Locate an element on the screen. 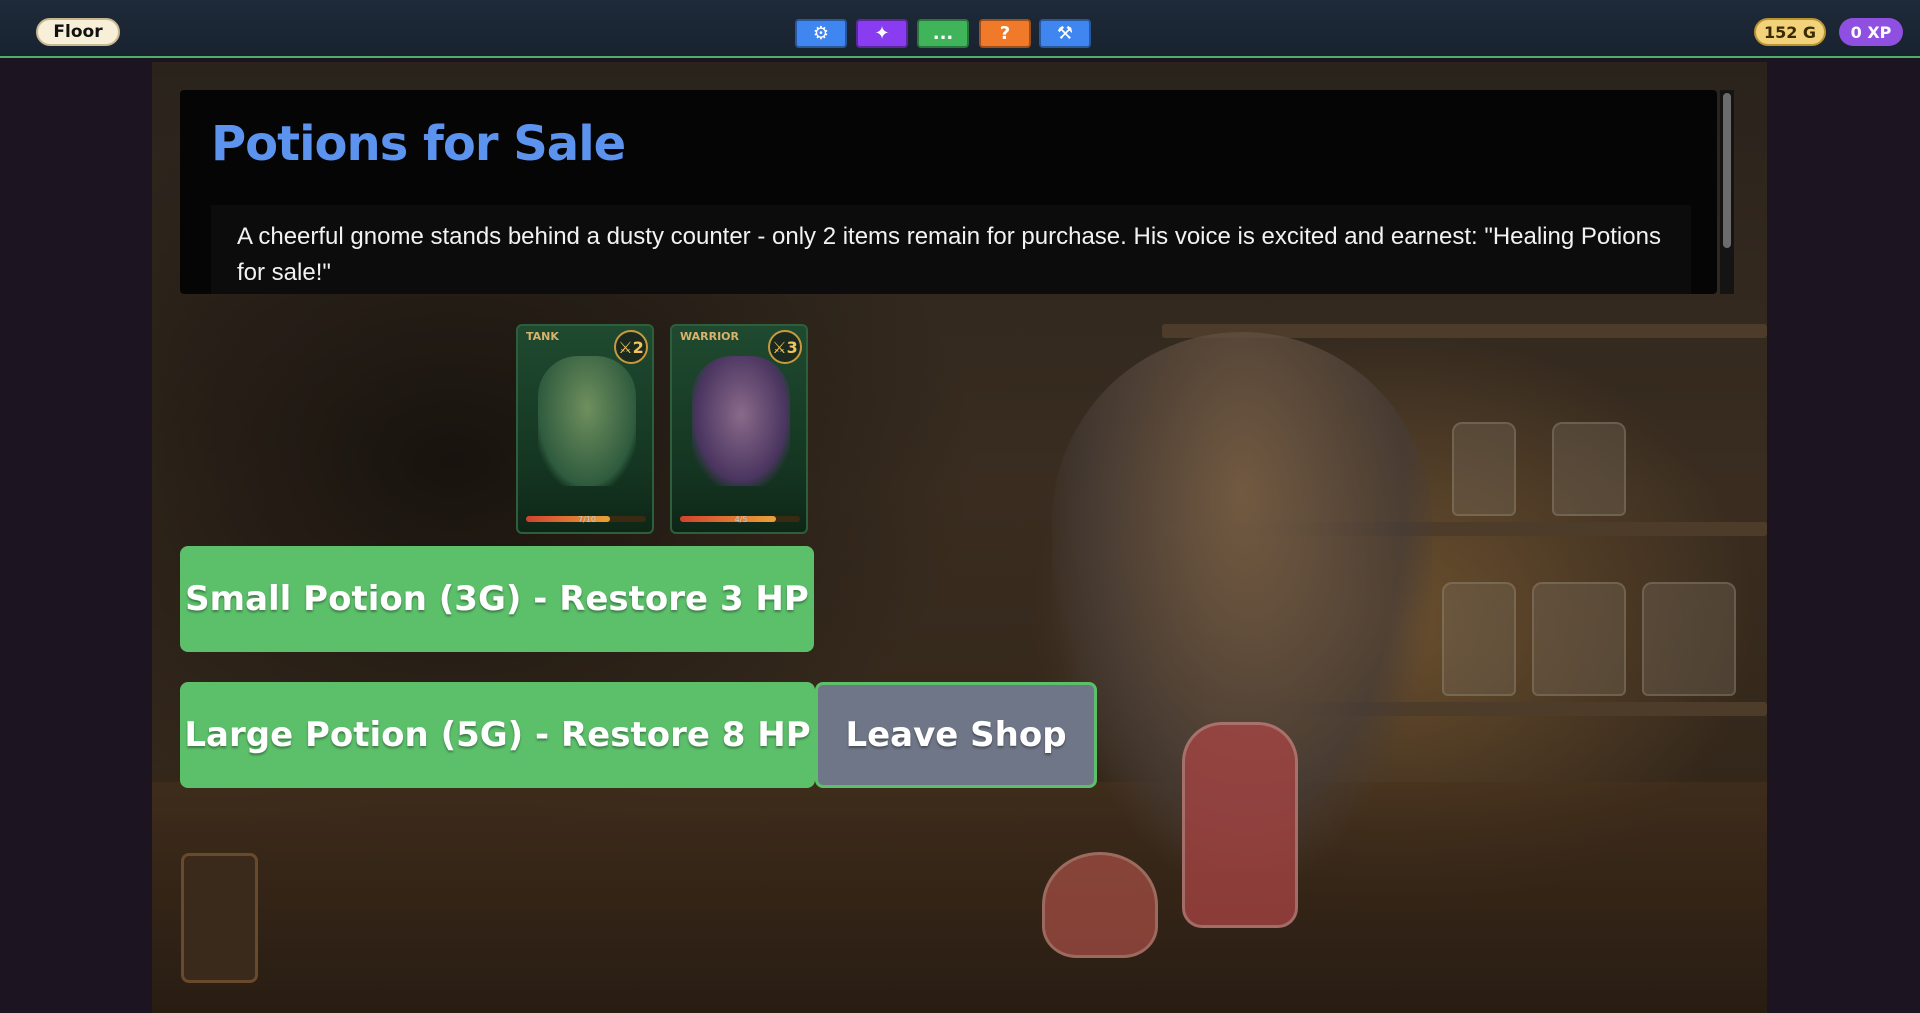 The width and height of the screenshot is (1920, 1013). abilities-button: ✦ is located at coordinates (882, 33).